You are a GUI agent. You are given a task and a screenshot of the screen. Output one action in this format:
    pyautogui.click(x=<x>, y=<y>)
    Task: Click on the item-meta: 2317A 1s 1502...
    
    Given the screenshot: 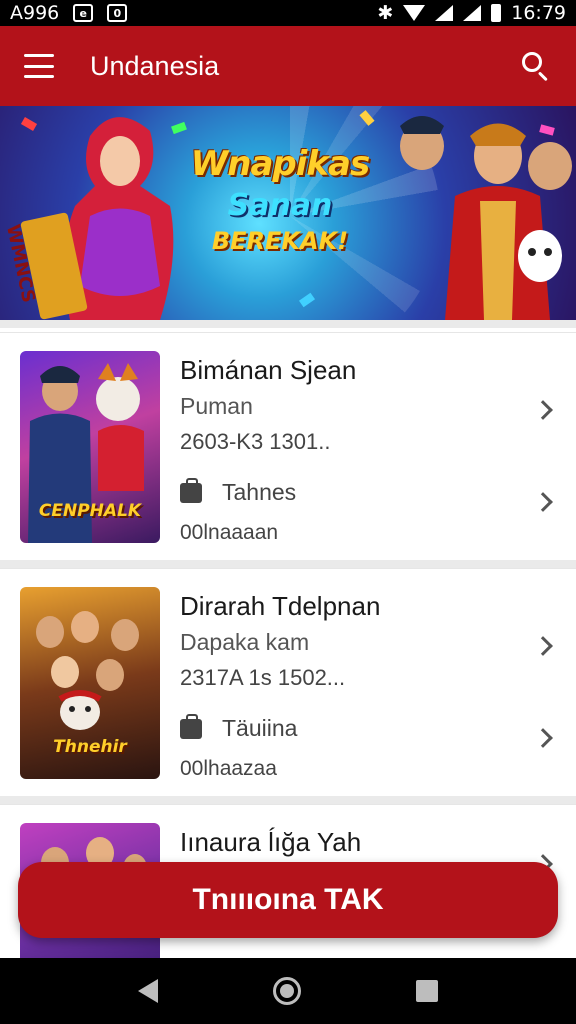 What is the action you would take?
    pyautogui.click(x=263, y=677)
    